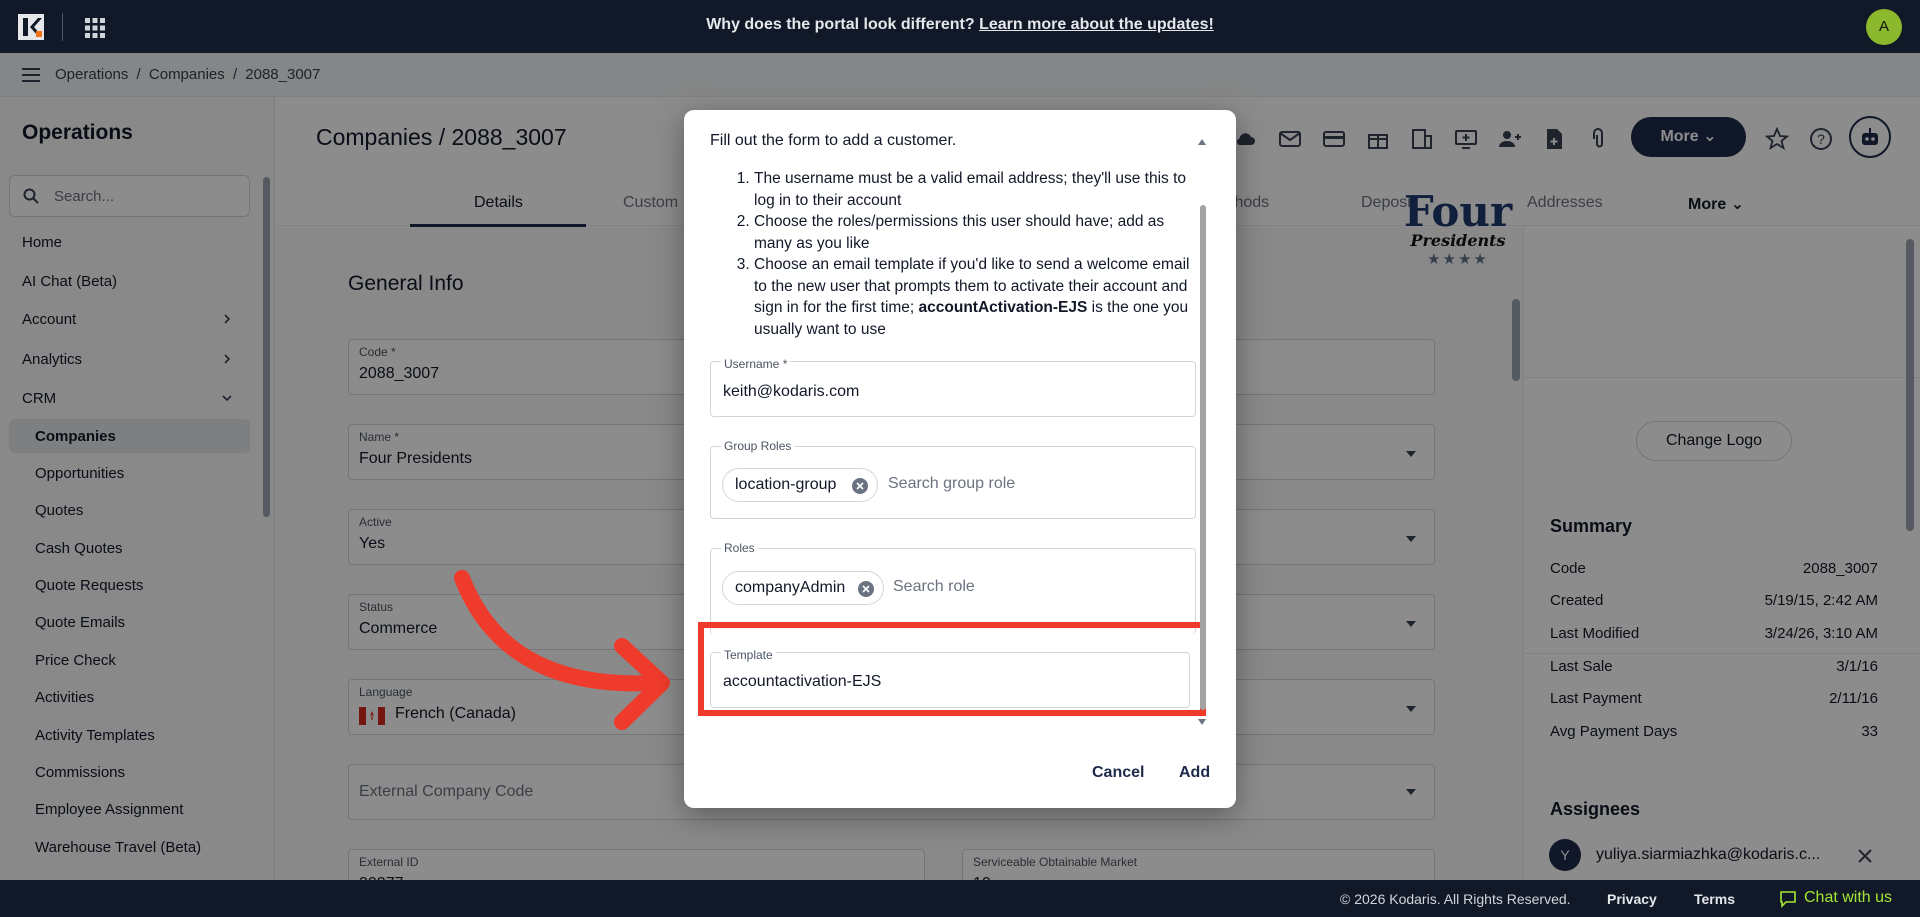 Image resolution: width=1920 pixels, height=917 pixels. What do you see at coordinates (833, 140) in the screenshot?
I see `dialog-intro: Fill out the form to add a customer.` at bounding box center [833, 140].